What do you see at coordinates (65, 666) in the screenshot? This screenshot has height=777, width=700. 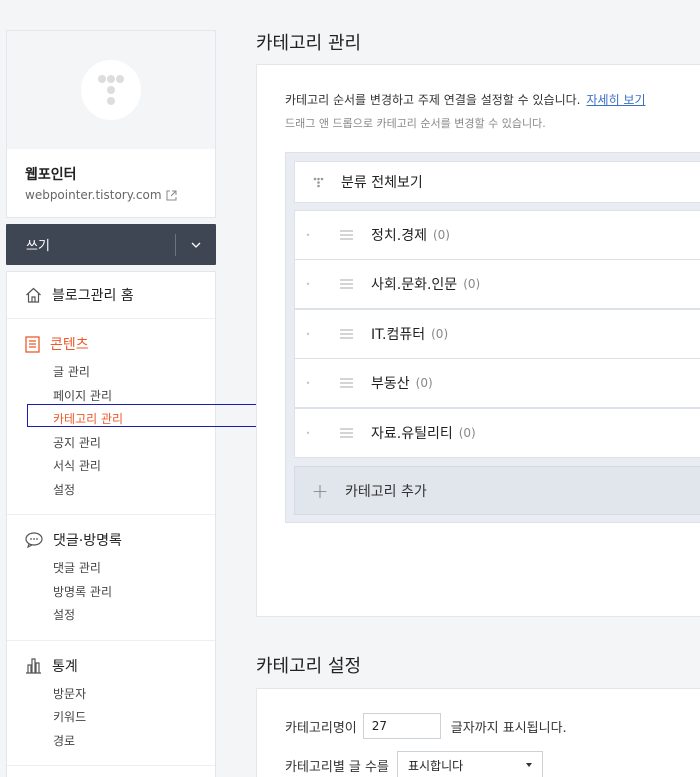 I see `section-title: 통계` at bounding box center [65, 666].